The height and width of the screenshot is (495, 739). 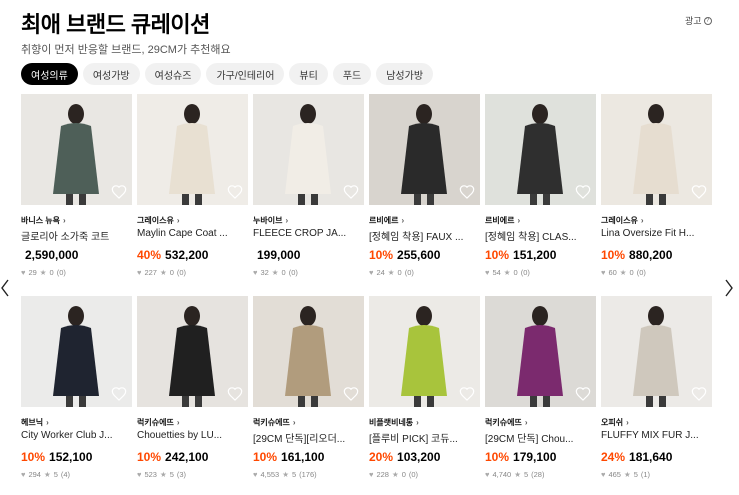 I want to click on tab-women-clothing: 여성의류, so click(x=49, y=74).